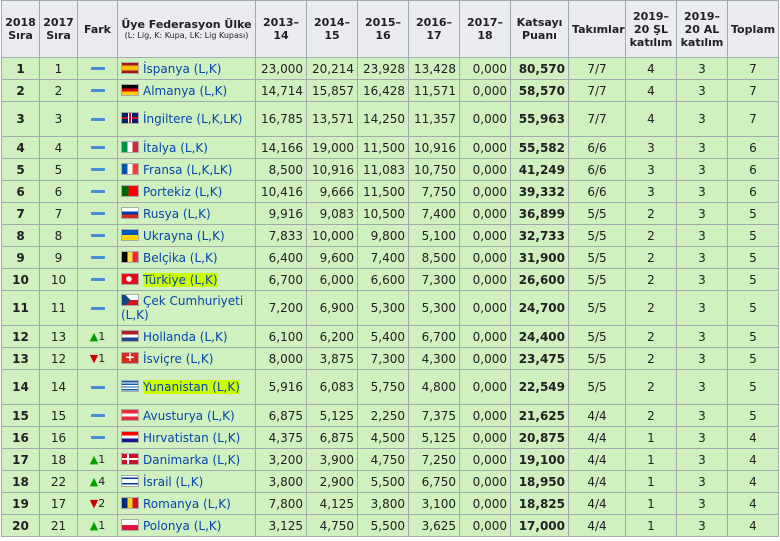 This screenshot has height=541, width=780. What do you see at coordinates (539, 147) in the screenshot?
I see `coefficient-total: 55,582` at bounding box center [539, 147].